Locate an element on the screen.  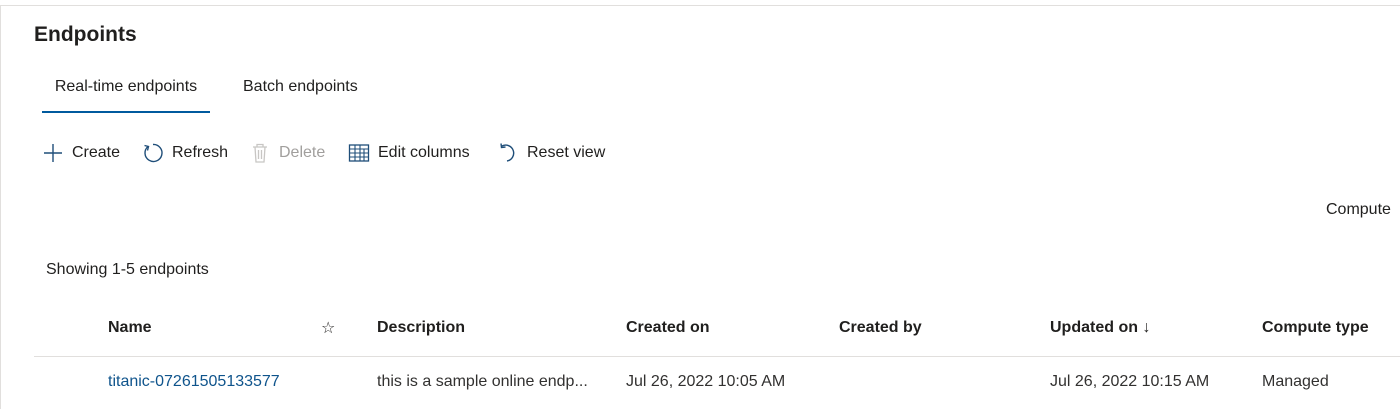
reset-view-button: Reset view is located at coordinates (551, 153).